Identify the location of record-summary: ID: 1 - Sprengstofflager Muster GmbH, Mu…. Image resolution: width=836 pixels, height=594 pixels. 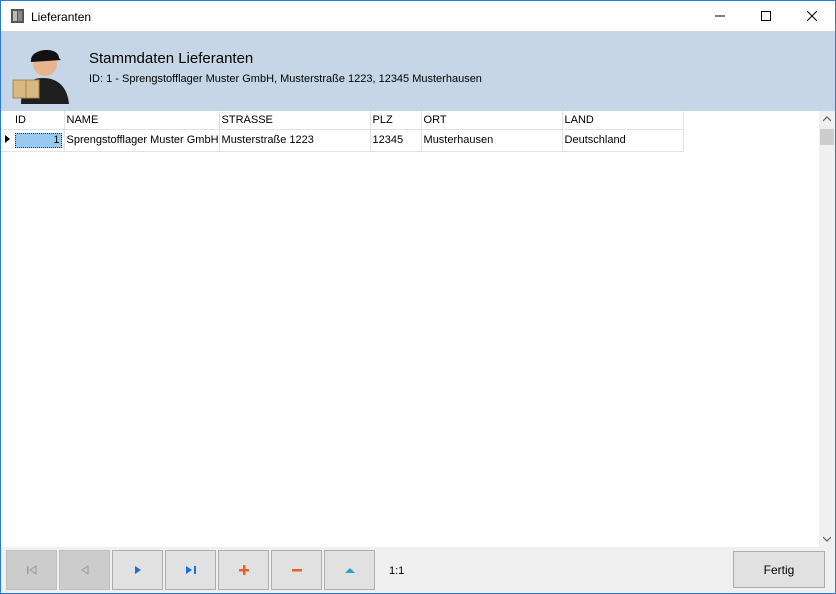
(285, 79).